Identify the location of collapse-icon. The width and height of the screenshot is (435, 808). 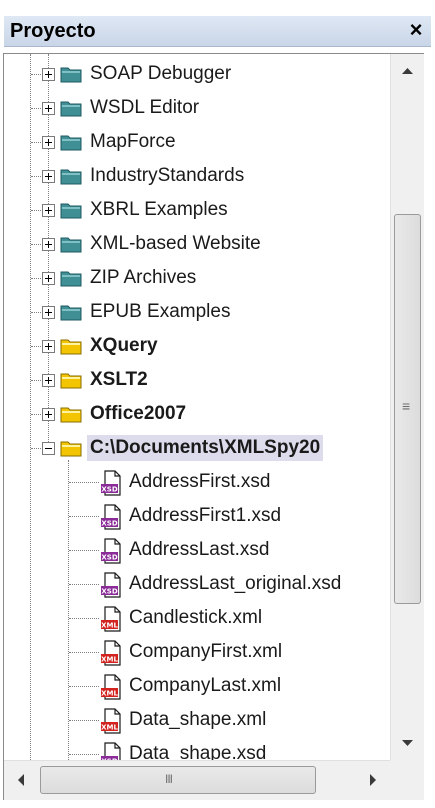
(48, 448).